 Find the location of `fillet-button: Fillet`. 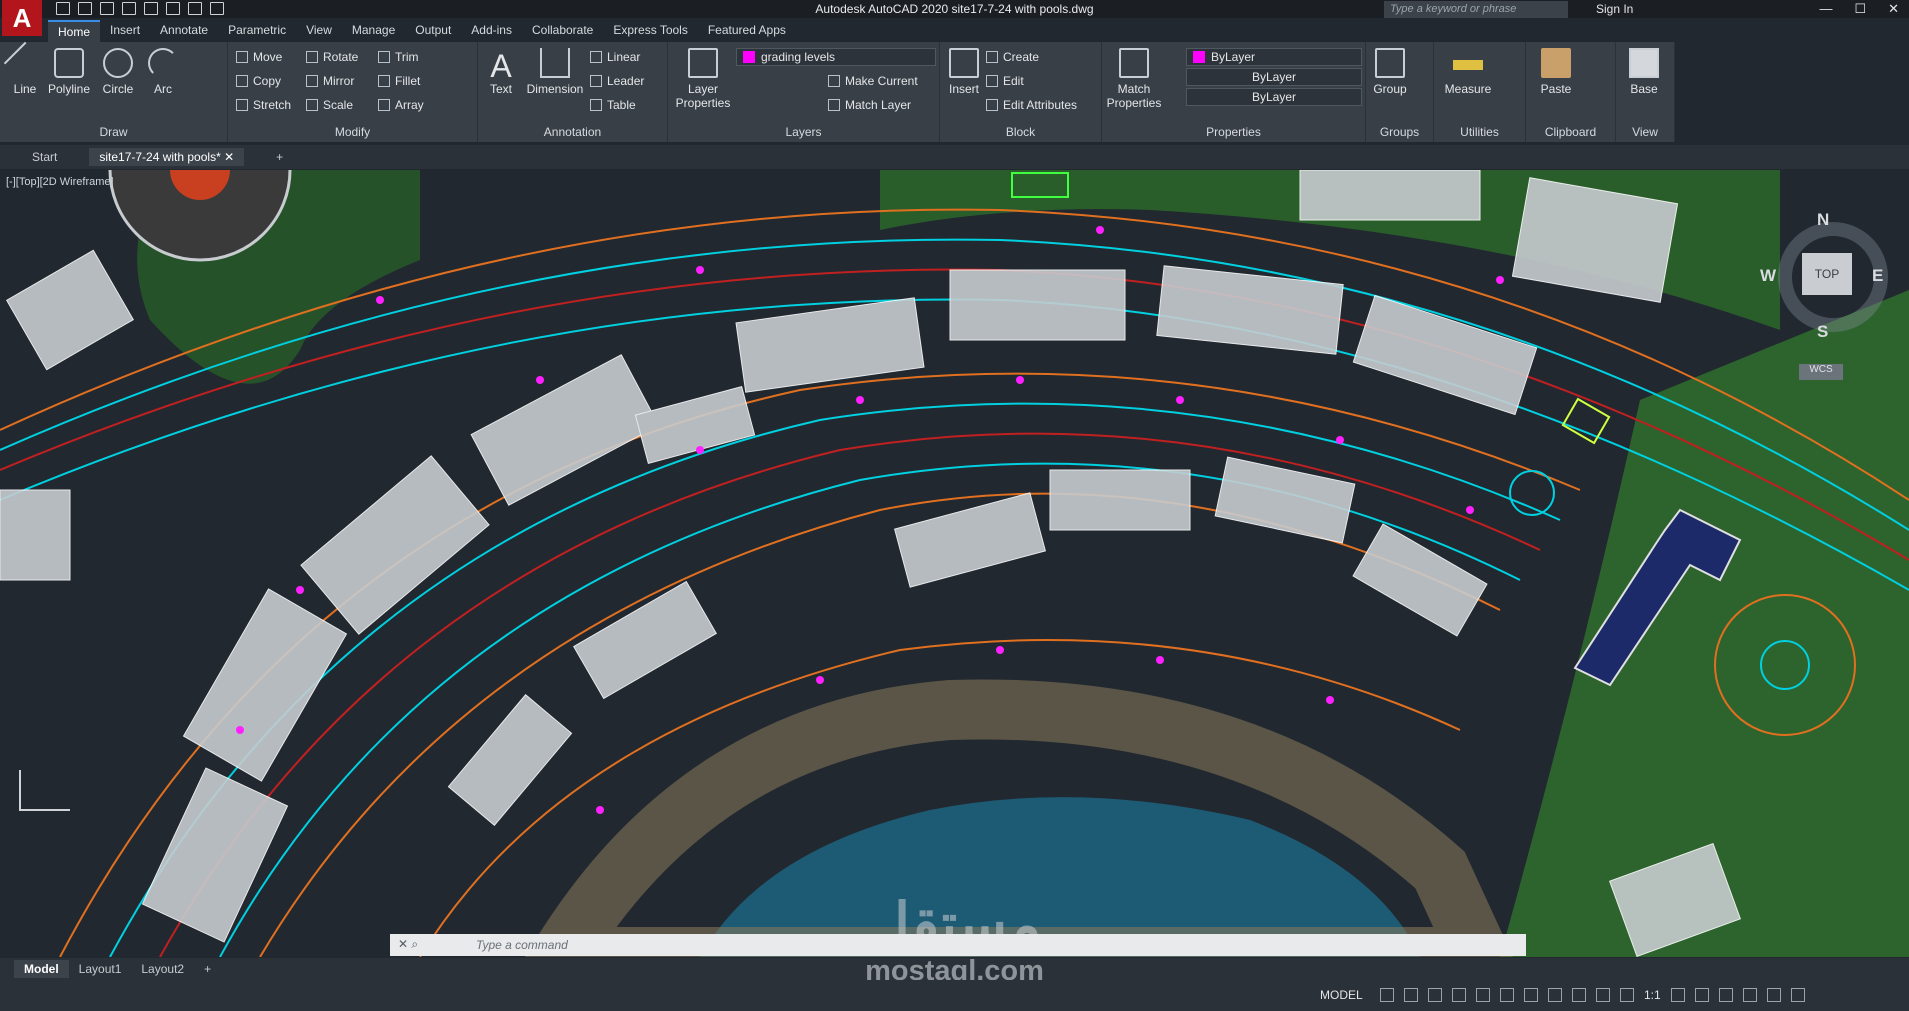

fillet-button: Fillet is located at coordinates (399, 81).